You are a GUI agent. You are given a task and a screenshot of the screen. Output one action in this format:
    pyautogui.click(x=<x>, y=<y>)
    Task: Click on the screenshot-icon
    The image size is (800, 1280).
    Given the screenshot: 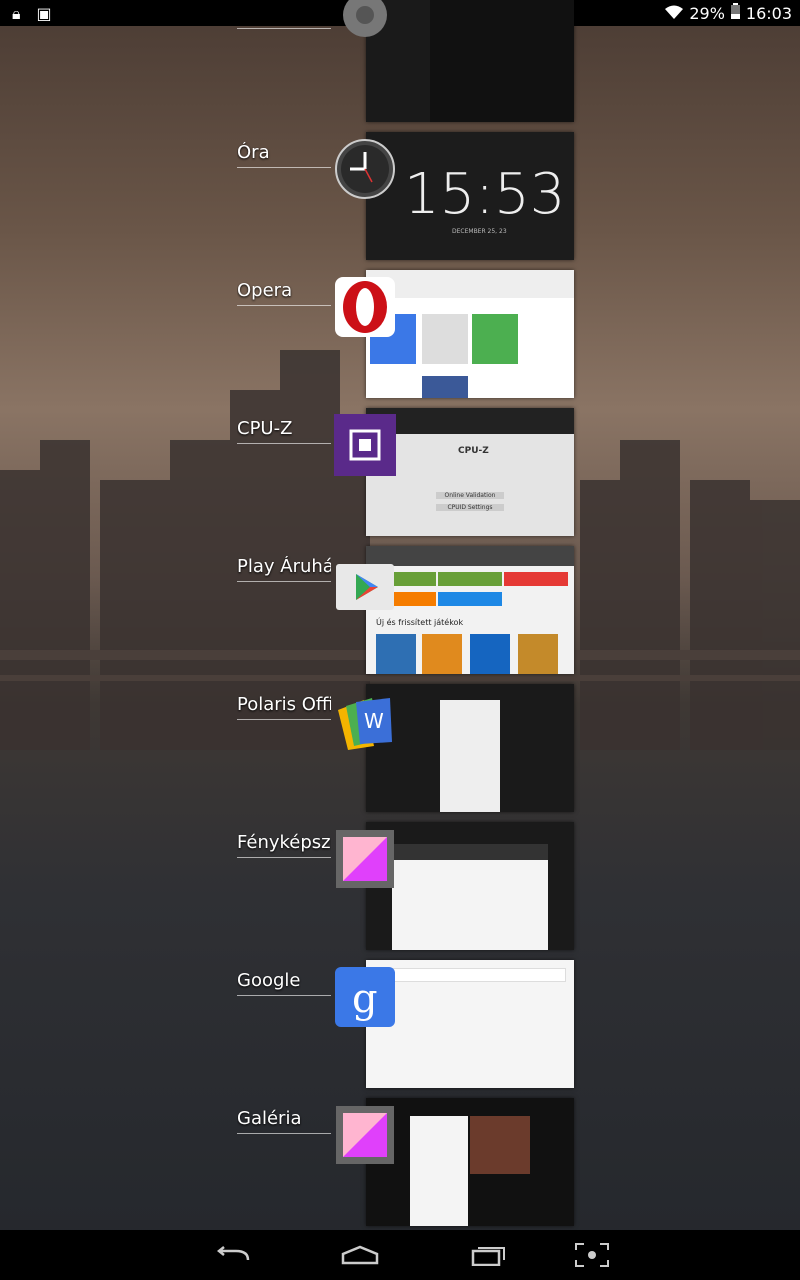 What is the action you would take?
    pyautogui.click(x=592, y=1255)
    